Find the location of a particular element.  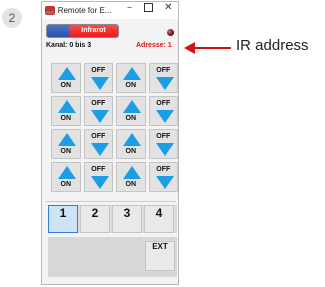

toggle-label: Infrarot is located at coordinates (93, 31).